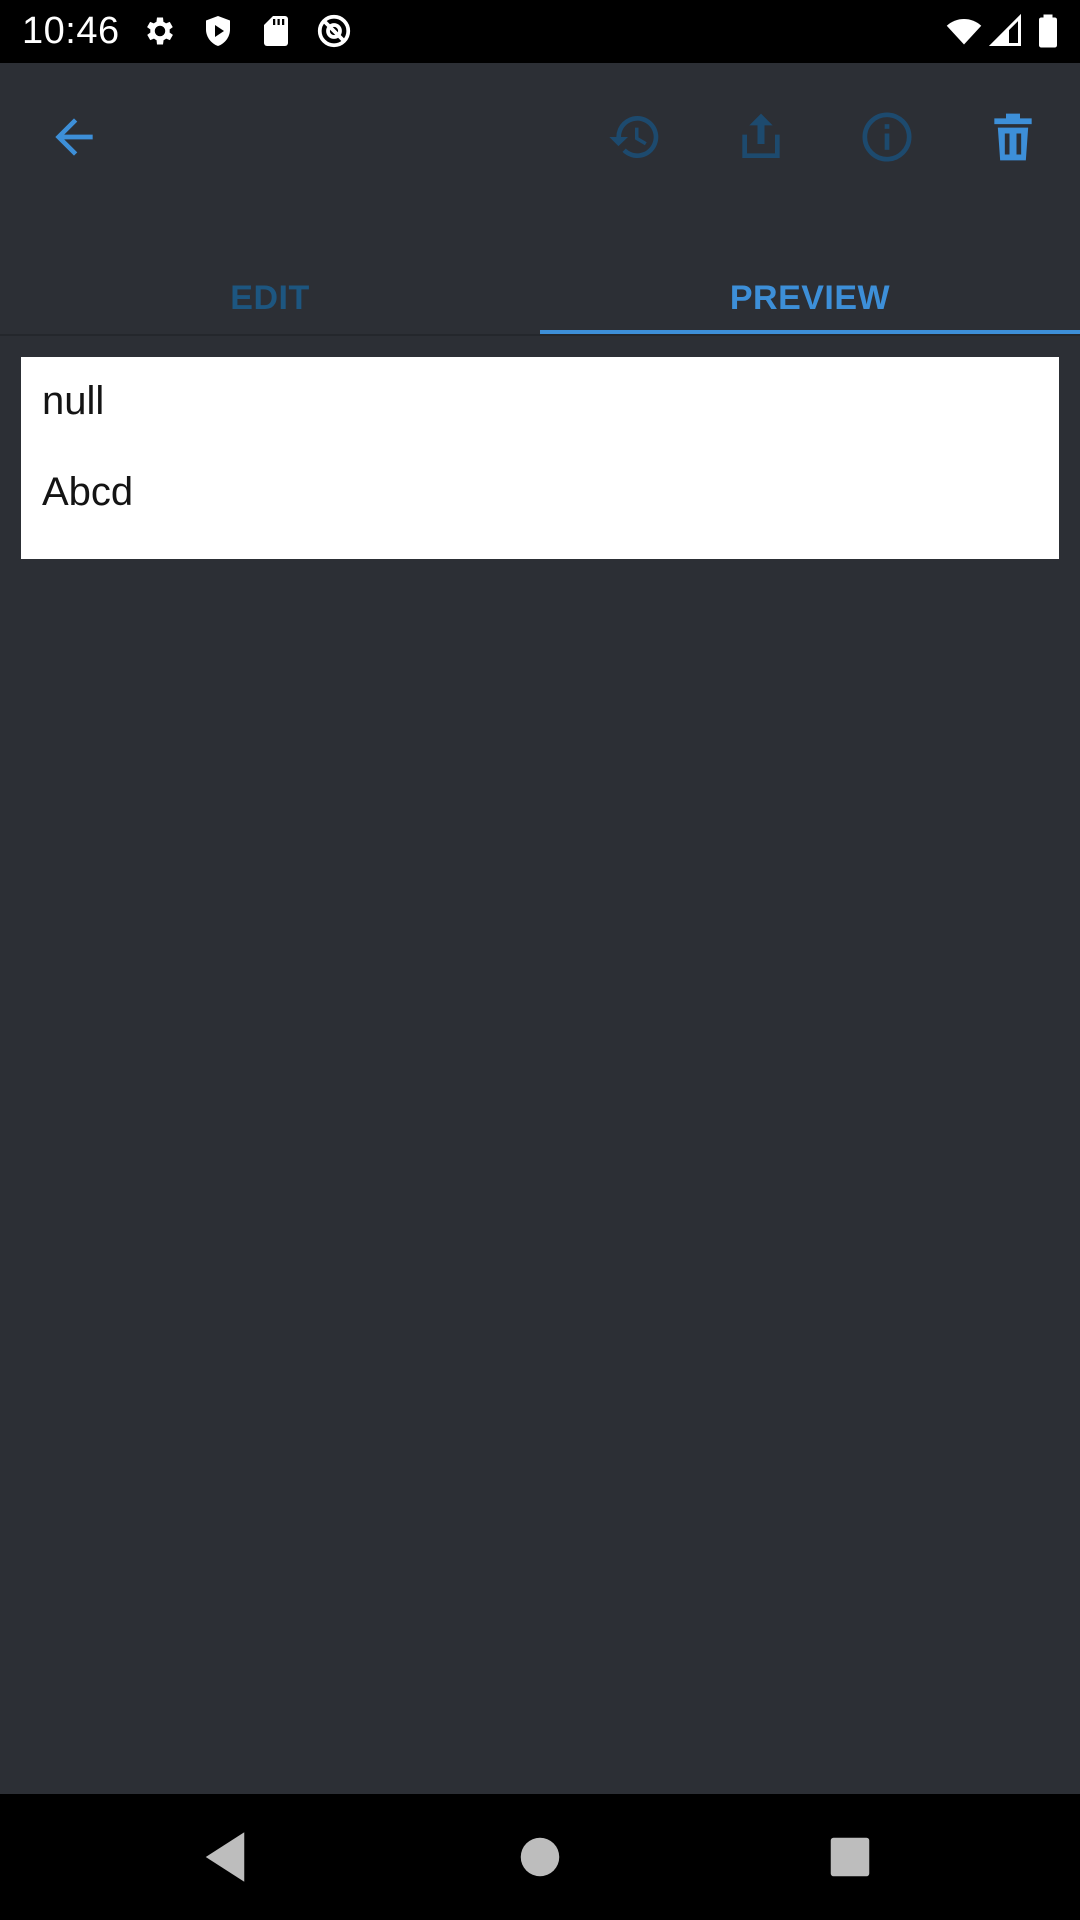 This screenshot has height=1920, width=1080. I want to click on info-icon, so click(887, 137).